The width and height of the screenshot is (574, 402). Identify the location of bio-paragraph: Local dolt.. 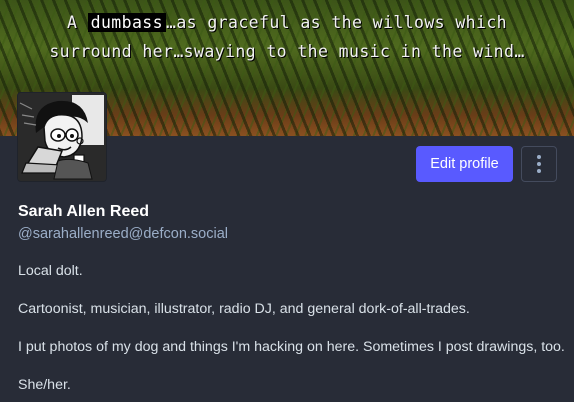
(50, 271).